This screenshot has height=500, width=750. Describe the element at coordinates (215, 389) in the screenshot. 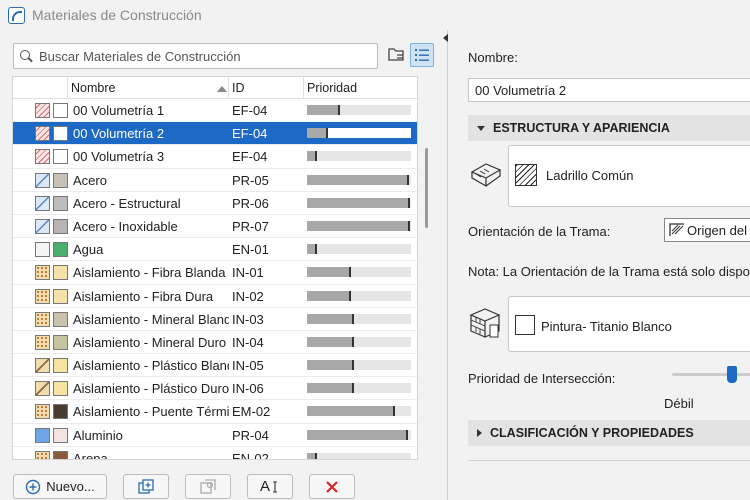

I see `table-row: Aislamiento - Plástico Duro IN-06` at that location.